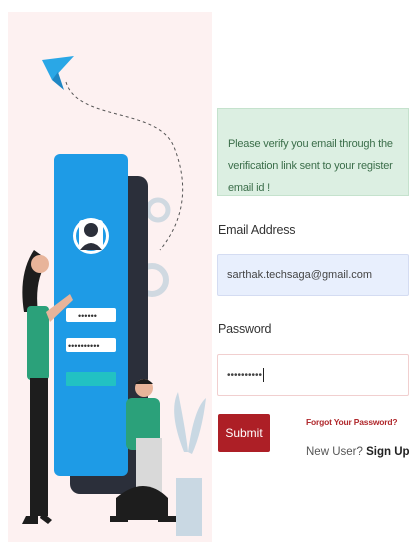 The width and height of the screenshot is (410, 550). Describe the element at coordinates (300, 275) in the screenshot. I see `email-value: sarthak.techsaga@gmail.com` at that location.